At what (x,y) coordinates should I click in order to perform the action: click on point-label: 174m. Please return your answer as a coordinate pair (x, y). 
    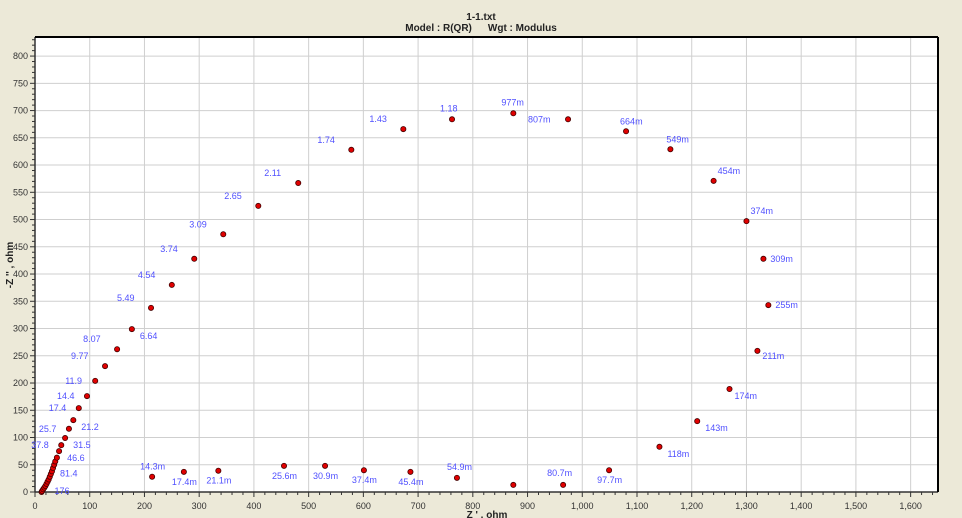
    Looking at the image, I should click on (745, 396).